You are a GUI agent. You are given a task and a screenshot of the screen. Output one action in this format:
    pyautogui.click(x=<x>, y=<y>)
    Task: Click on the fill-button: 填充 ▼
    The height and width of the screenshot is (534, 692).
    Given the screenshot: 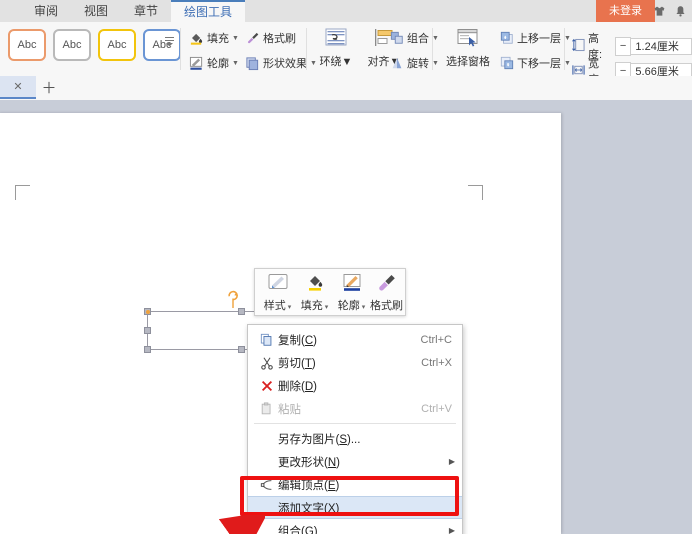 What is the action you would take?
    pyautogui.click(x=214, y=38)
    